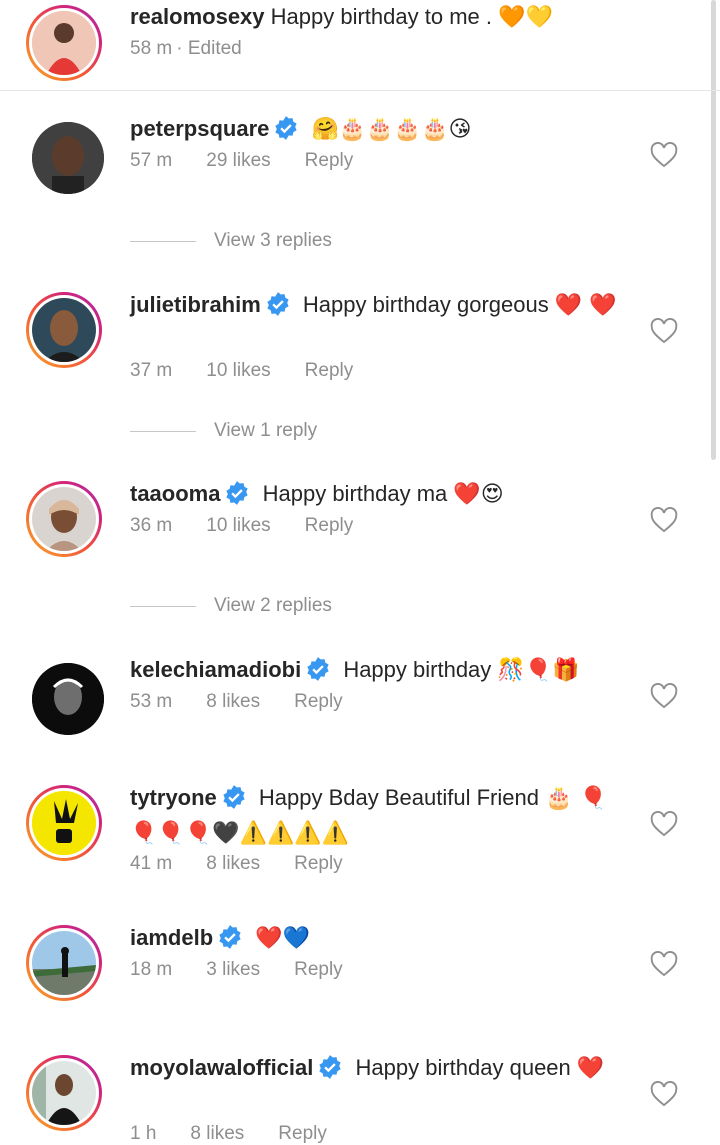 Image resolution: width=720 pixels, height=1145 pixels. Describe the element at coordinates (585, 305) in the screenshot. I see `comment-emoji: ❤️ ❤️` at that location.